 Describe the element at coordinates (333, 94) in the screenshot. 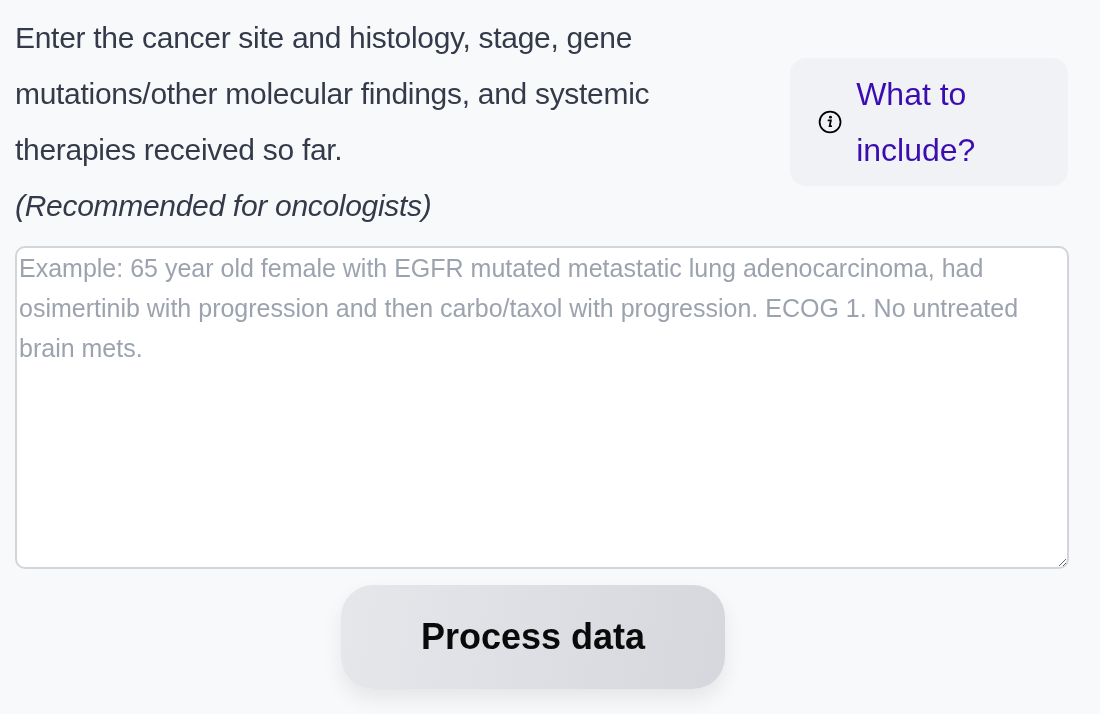

I see `instructions-text: Enter the cancer site and histology, stage, gene mutations/other molecular findings, and systemic therapies received so far.` at that location.